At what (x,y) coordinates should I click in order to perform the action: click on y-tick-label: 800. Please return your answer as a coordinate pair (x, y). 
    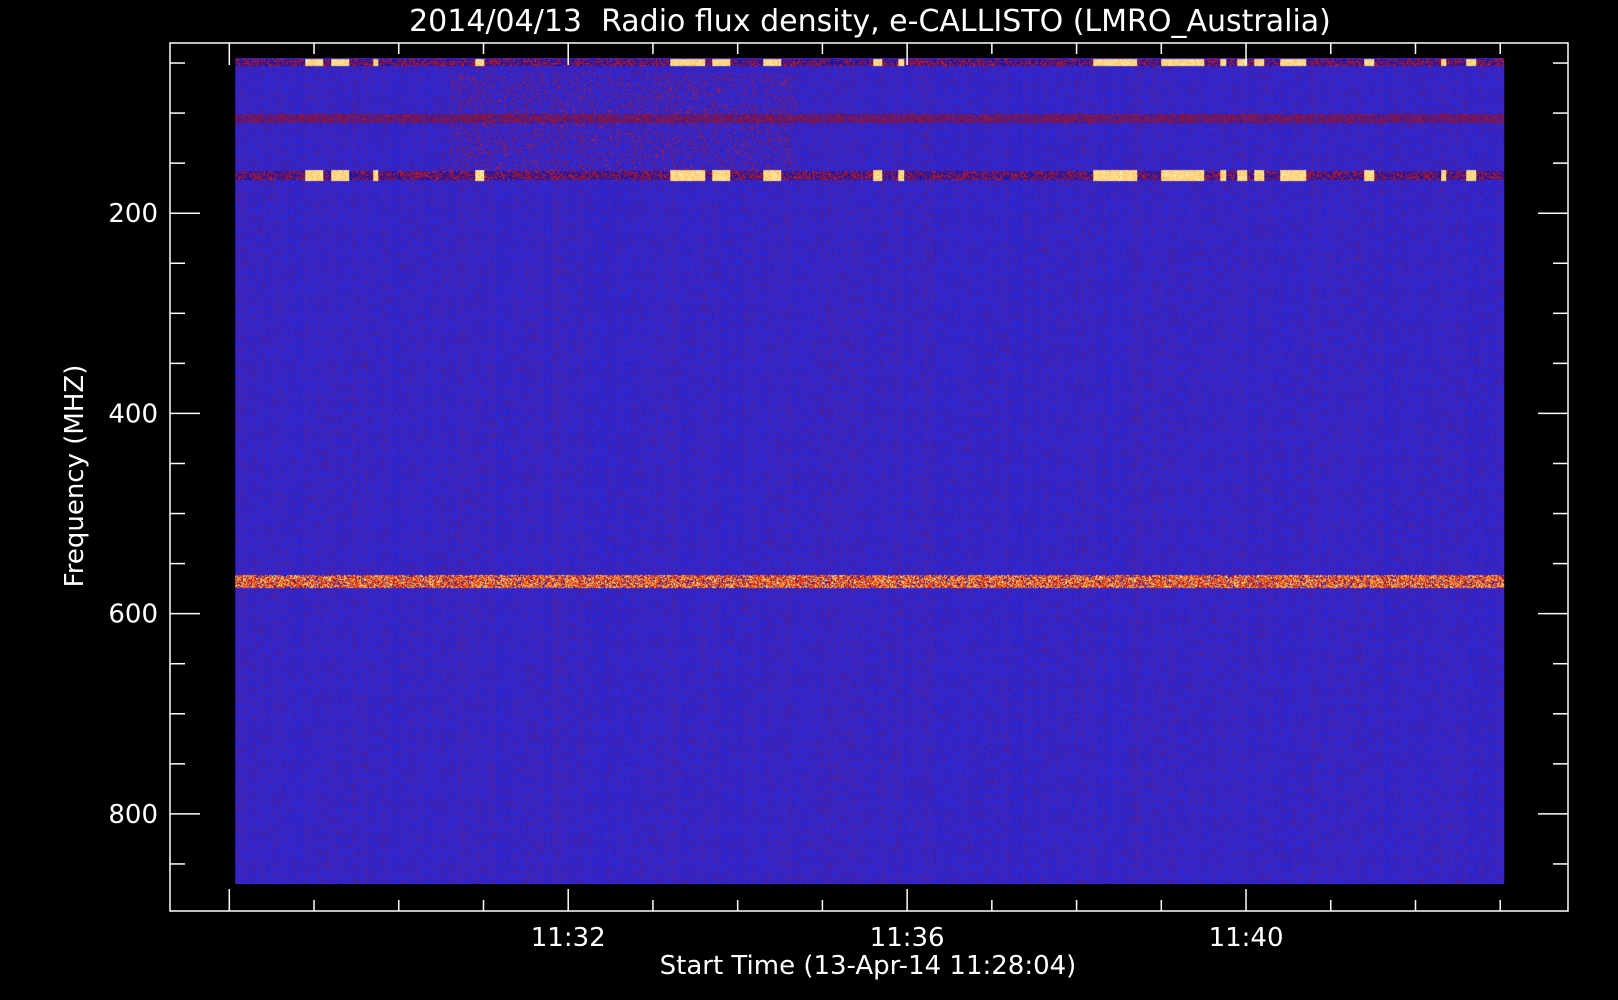
    Looking at the image, I should click on (133, 815).